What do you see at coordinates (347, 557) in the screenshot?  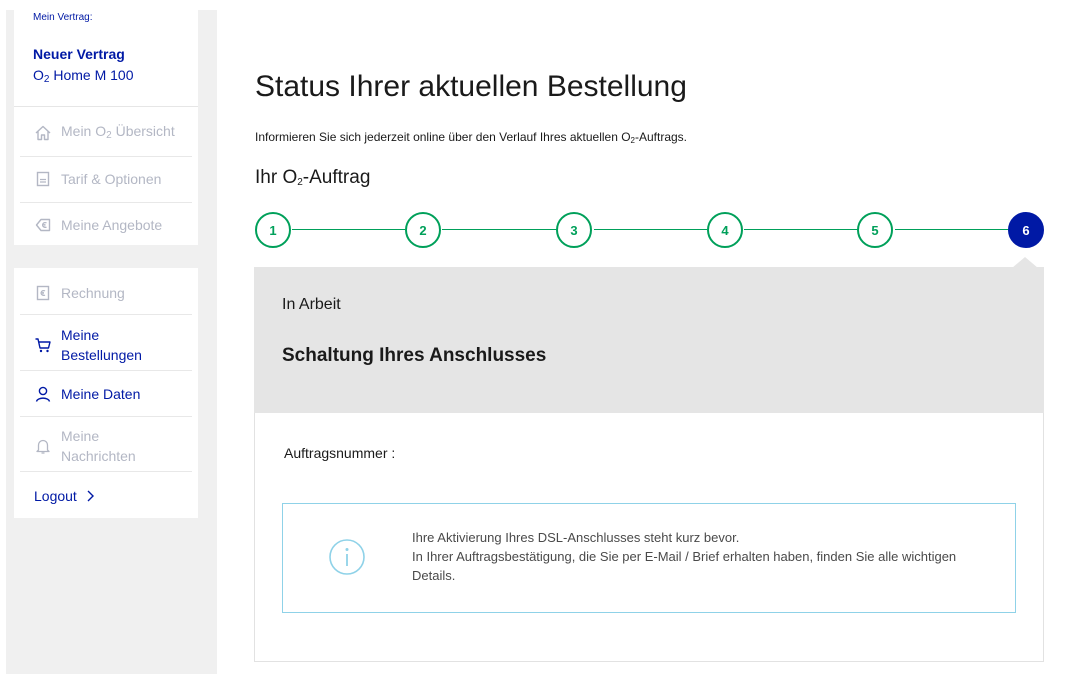 I see `info-icon` at bounding box center [347, 557].